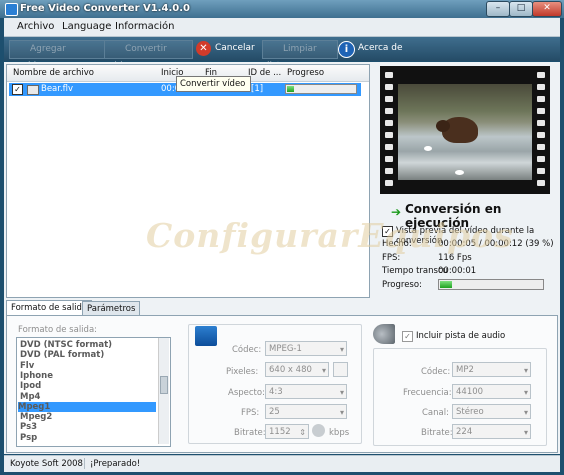  I want to click on tab-output-format: Formato de salida, so click(49, 308).